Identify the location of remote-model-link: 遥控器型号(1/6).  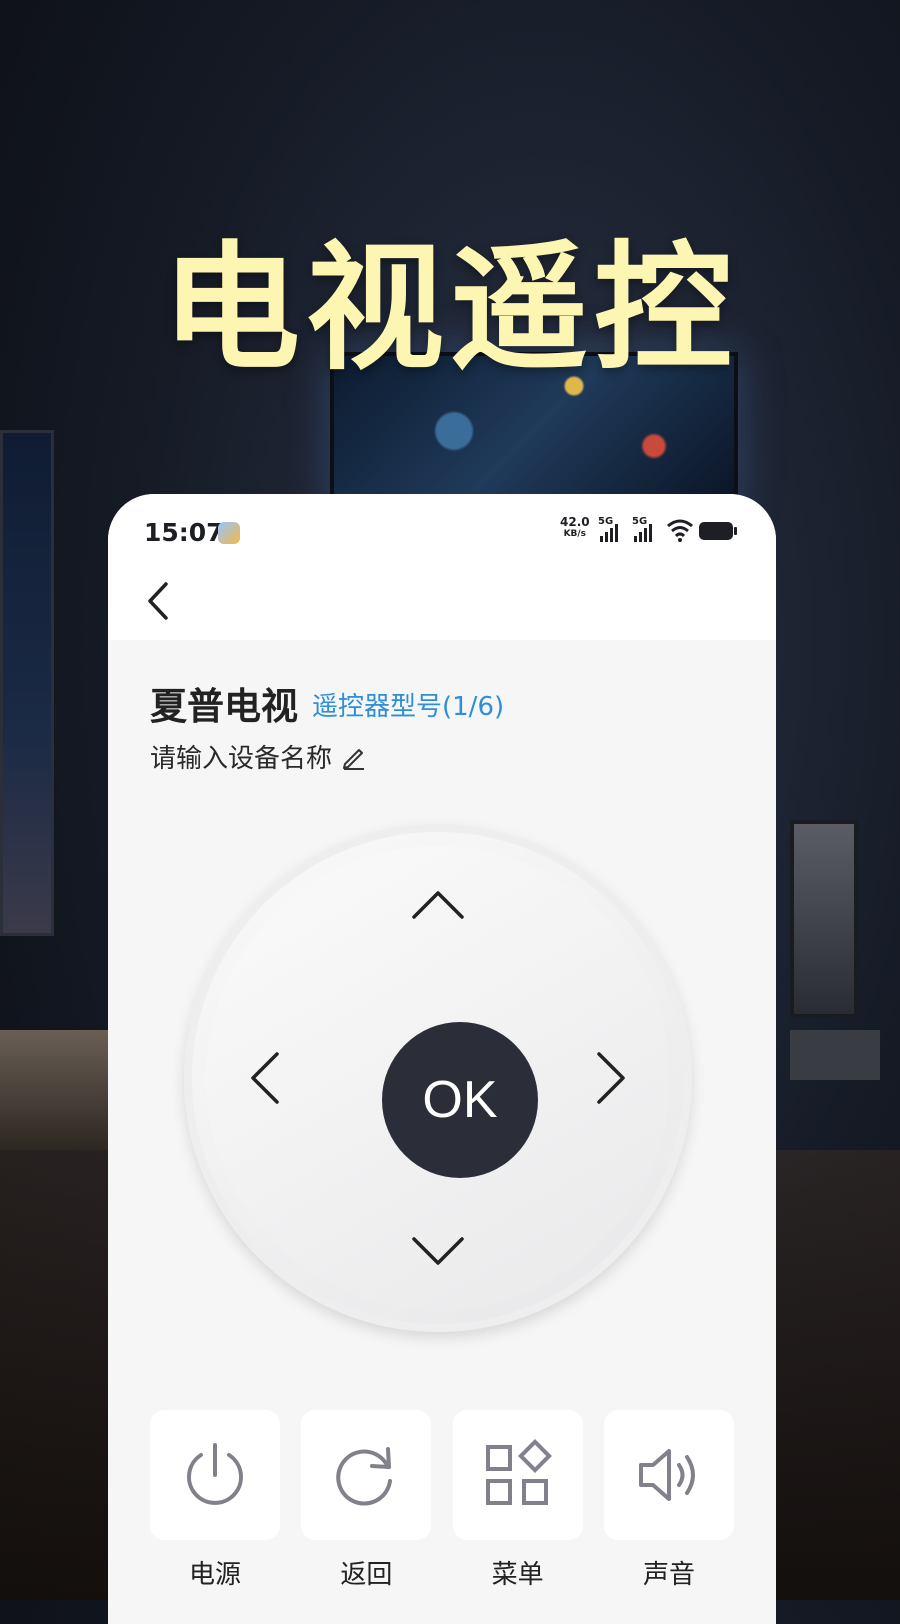
(408, 704).